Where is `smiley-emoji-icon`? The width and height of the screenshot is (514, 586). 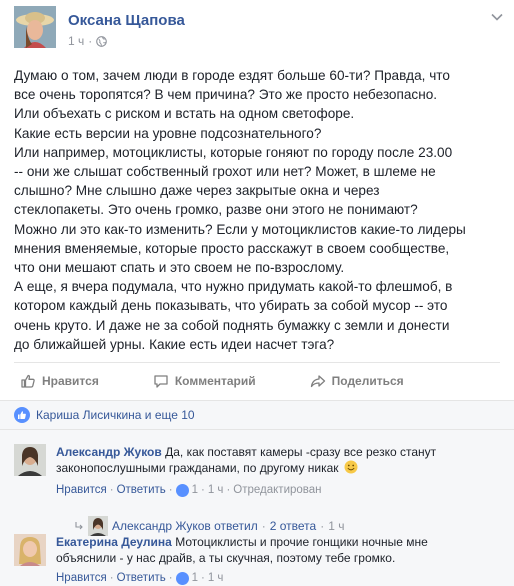
smiley-emoji-icon is located at coordinates (351, 467).